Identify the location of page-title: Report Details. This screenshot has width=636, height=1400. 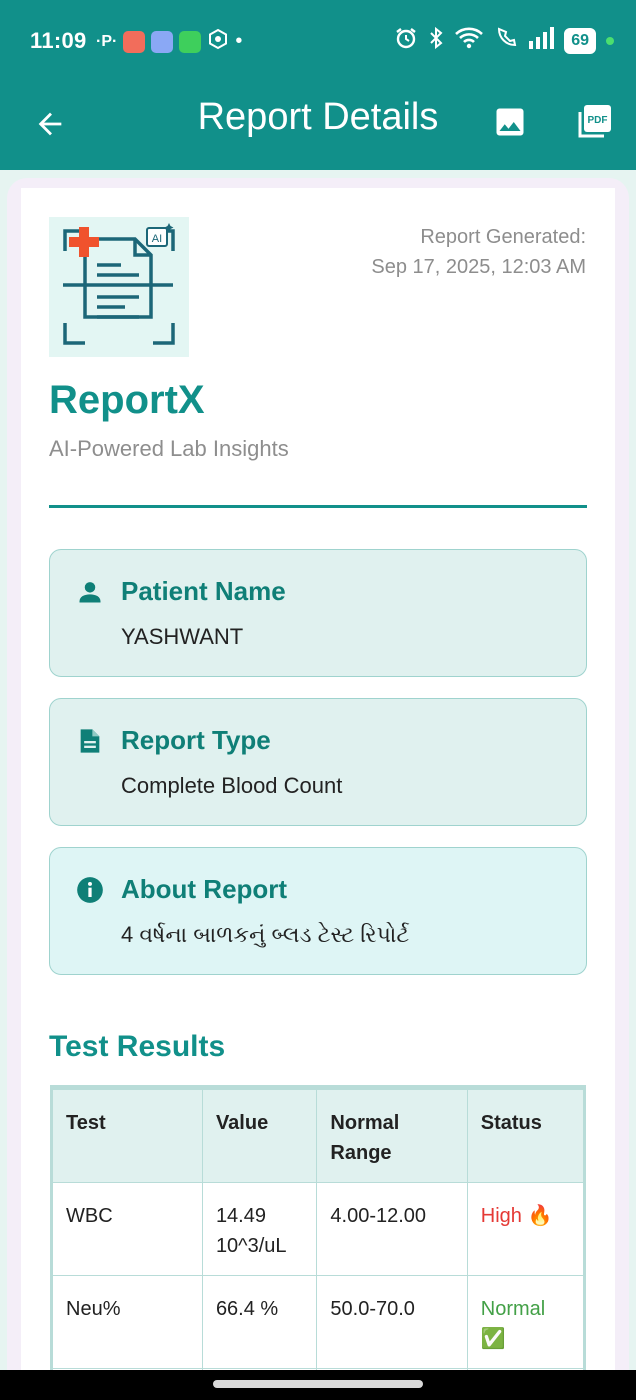
(318, 117).